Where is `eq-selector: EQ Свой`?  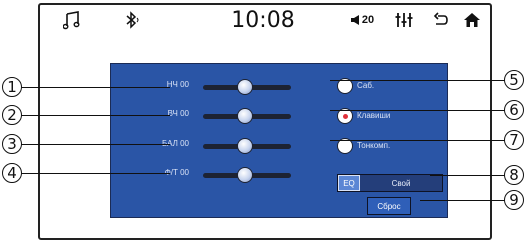
eq-selector: EQ Свой is located at coordinates (390, 183).